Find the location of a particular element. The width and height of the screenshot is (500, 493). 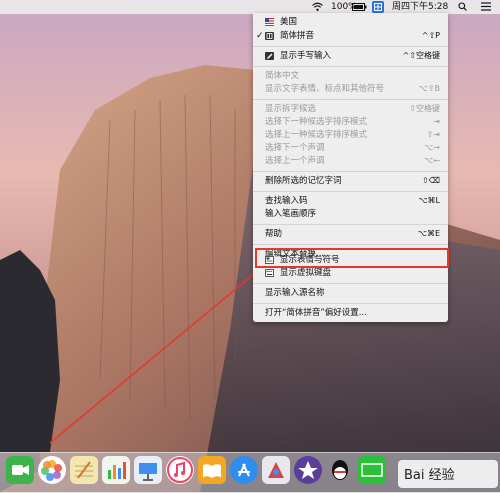

launcher-icon is located at coordinates (276, 470).